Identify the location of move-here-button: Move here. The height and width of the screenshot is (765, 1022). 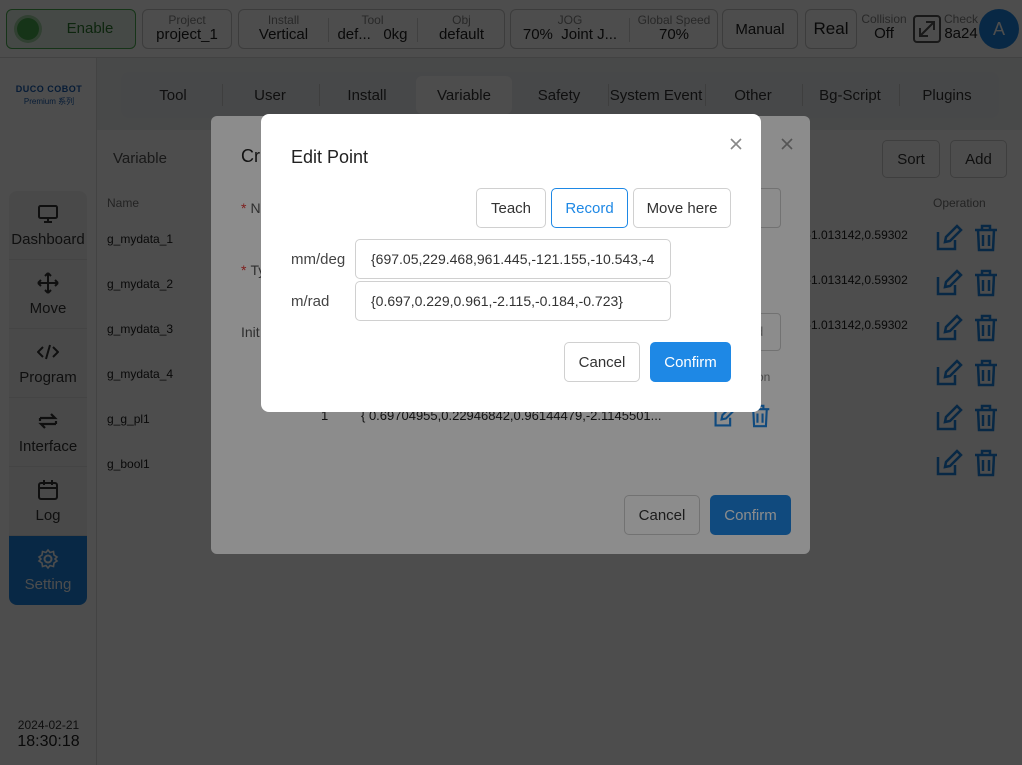
(682, 208).